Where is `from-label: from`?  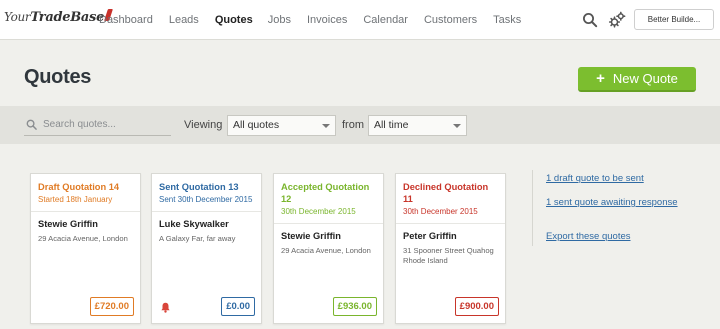
from-label: from is located at coordinates (353, 125).